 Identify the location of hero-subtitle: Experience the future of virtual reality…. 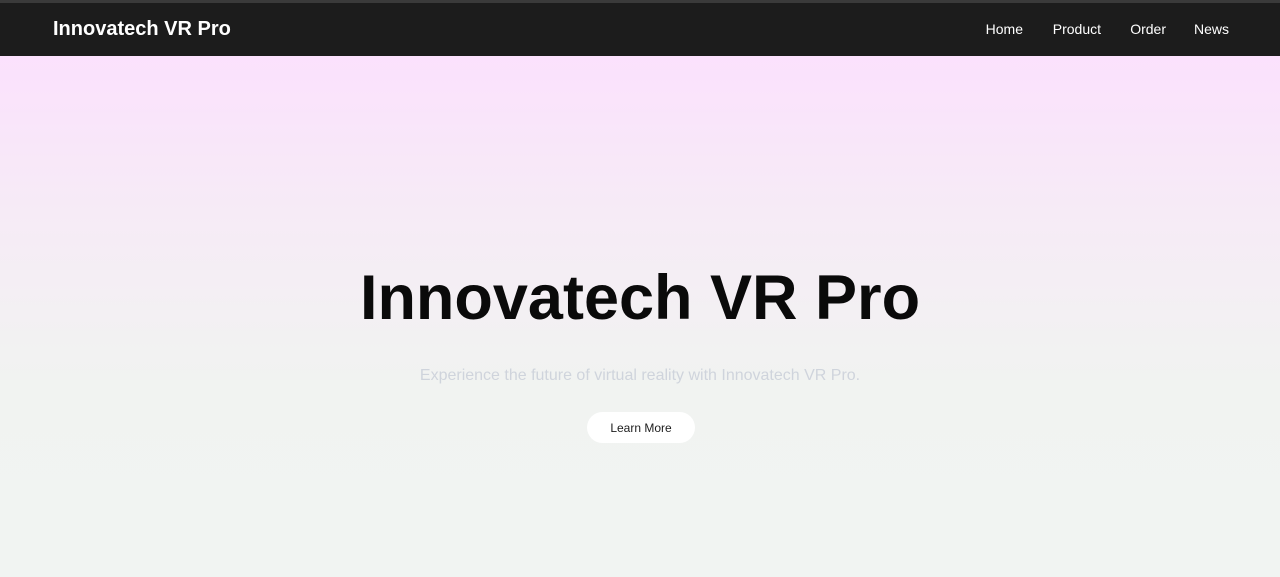
(640, 375).